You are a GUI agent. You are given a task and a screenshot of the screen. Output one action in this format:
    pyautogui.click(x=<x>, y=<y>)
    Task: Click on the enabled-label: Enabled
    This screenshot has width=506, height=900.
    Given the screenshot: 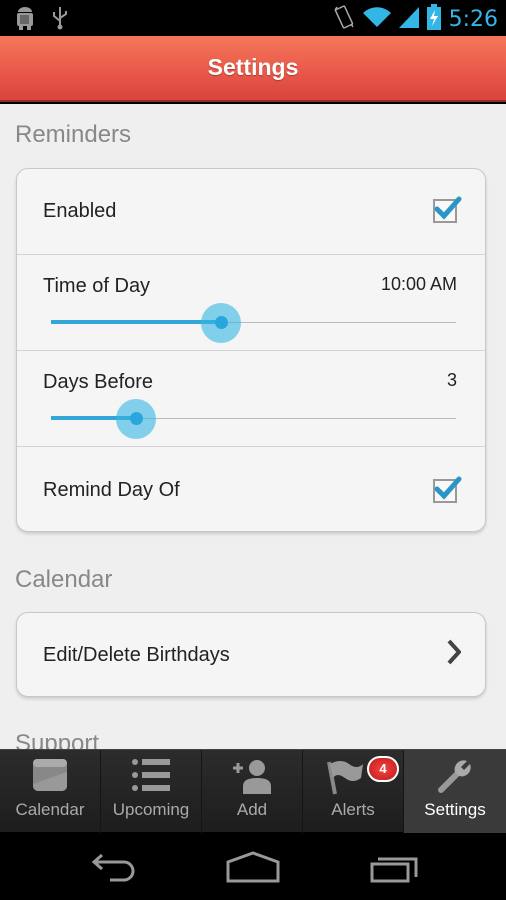 What is the action you would take?
    pyautogui.click(x=80, y=211)
    